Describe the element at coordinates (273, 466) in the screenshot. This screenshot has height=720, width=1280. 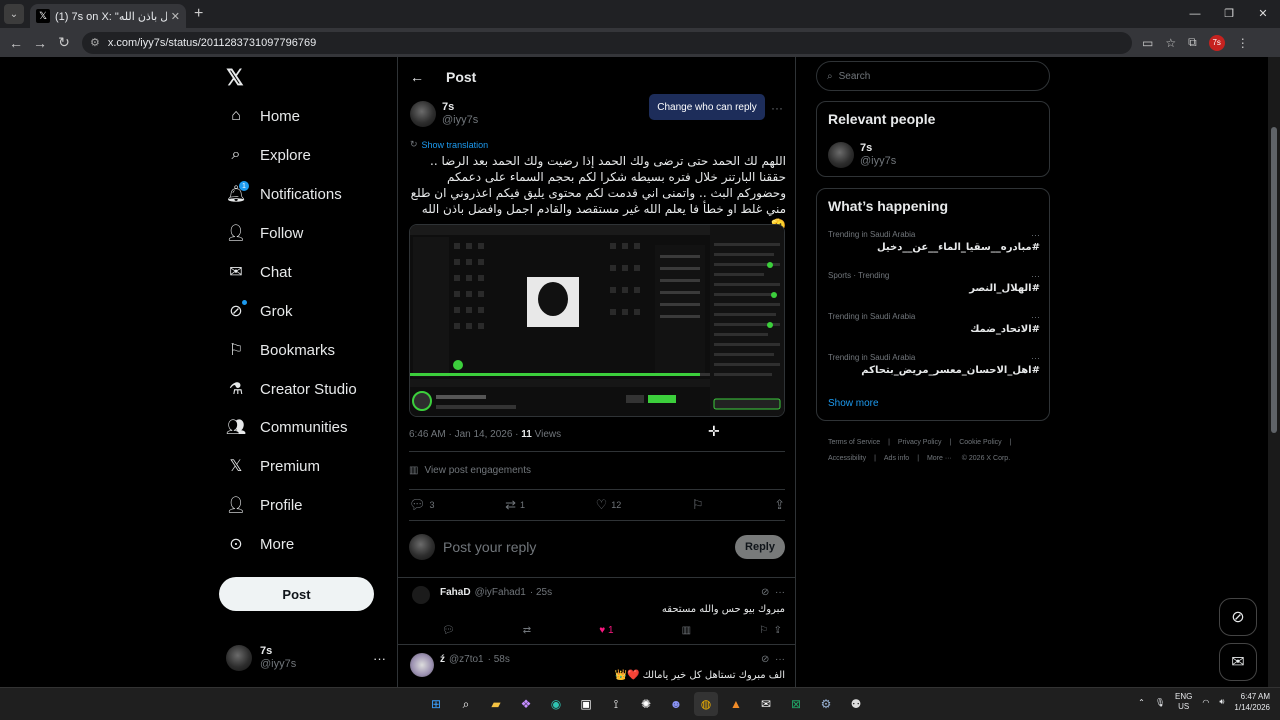
I see `nav-item-premium: 𝕏 Premium` at that location.